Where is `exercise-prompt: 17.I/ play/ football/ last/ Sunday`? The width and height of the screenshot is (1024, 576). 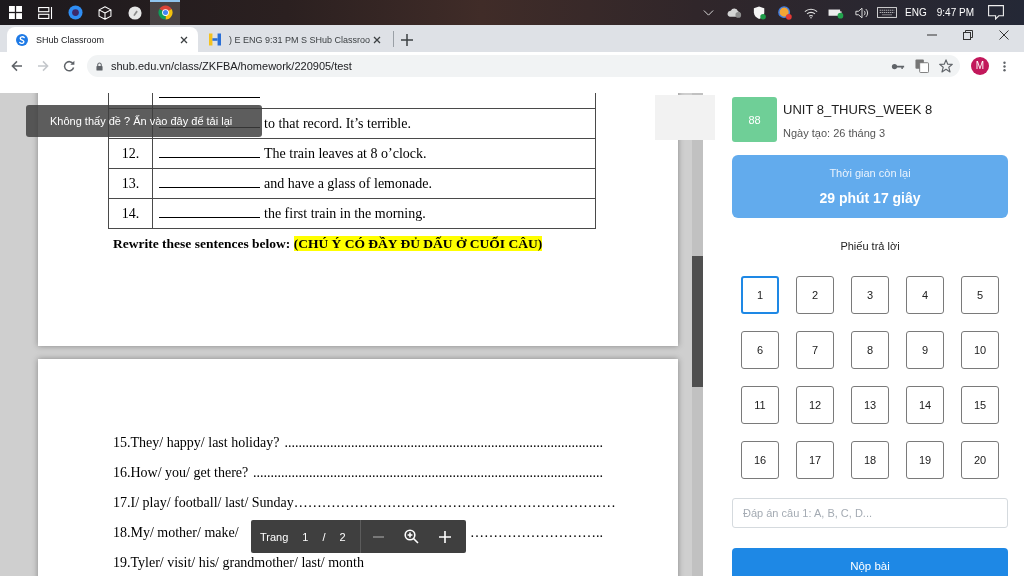
exercise-prompt: 17.I/ play/ football/ last/ Sunday is located at coordinates (203, 503).